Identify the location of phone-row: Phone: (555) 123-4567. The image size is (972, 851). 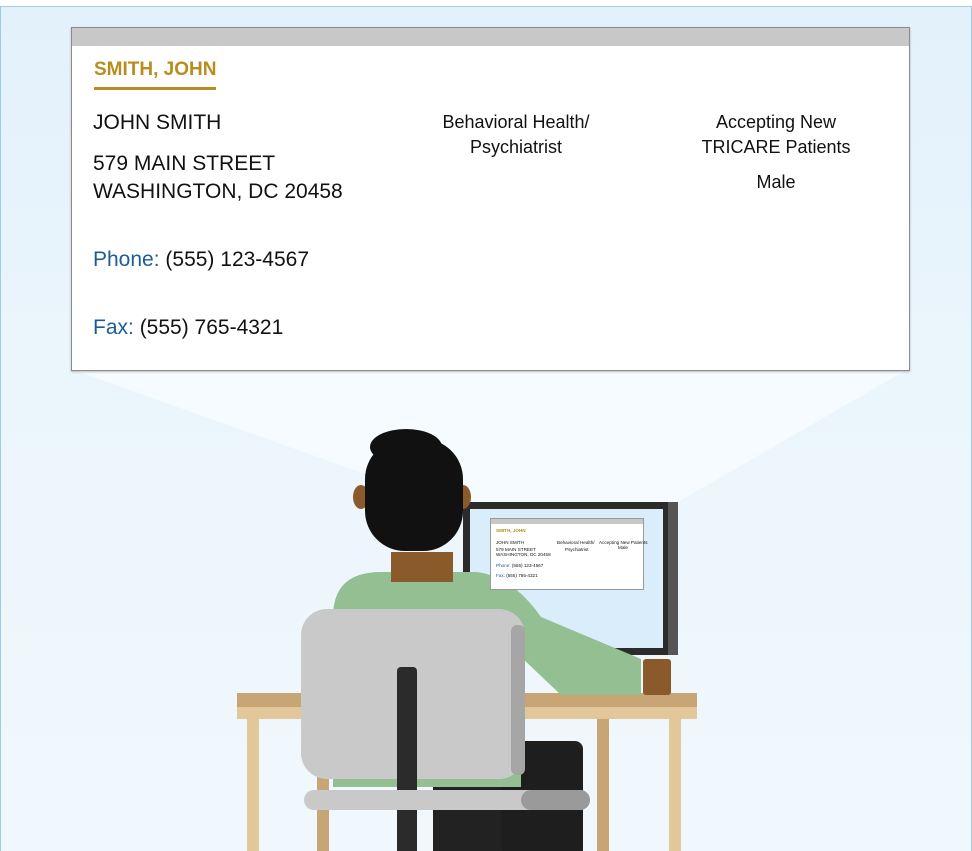
(201, 260).